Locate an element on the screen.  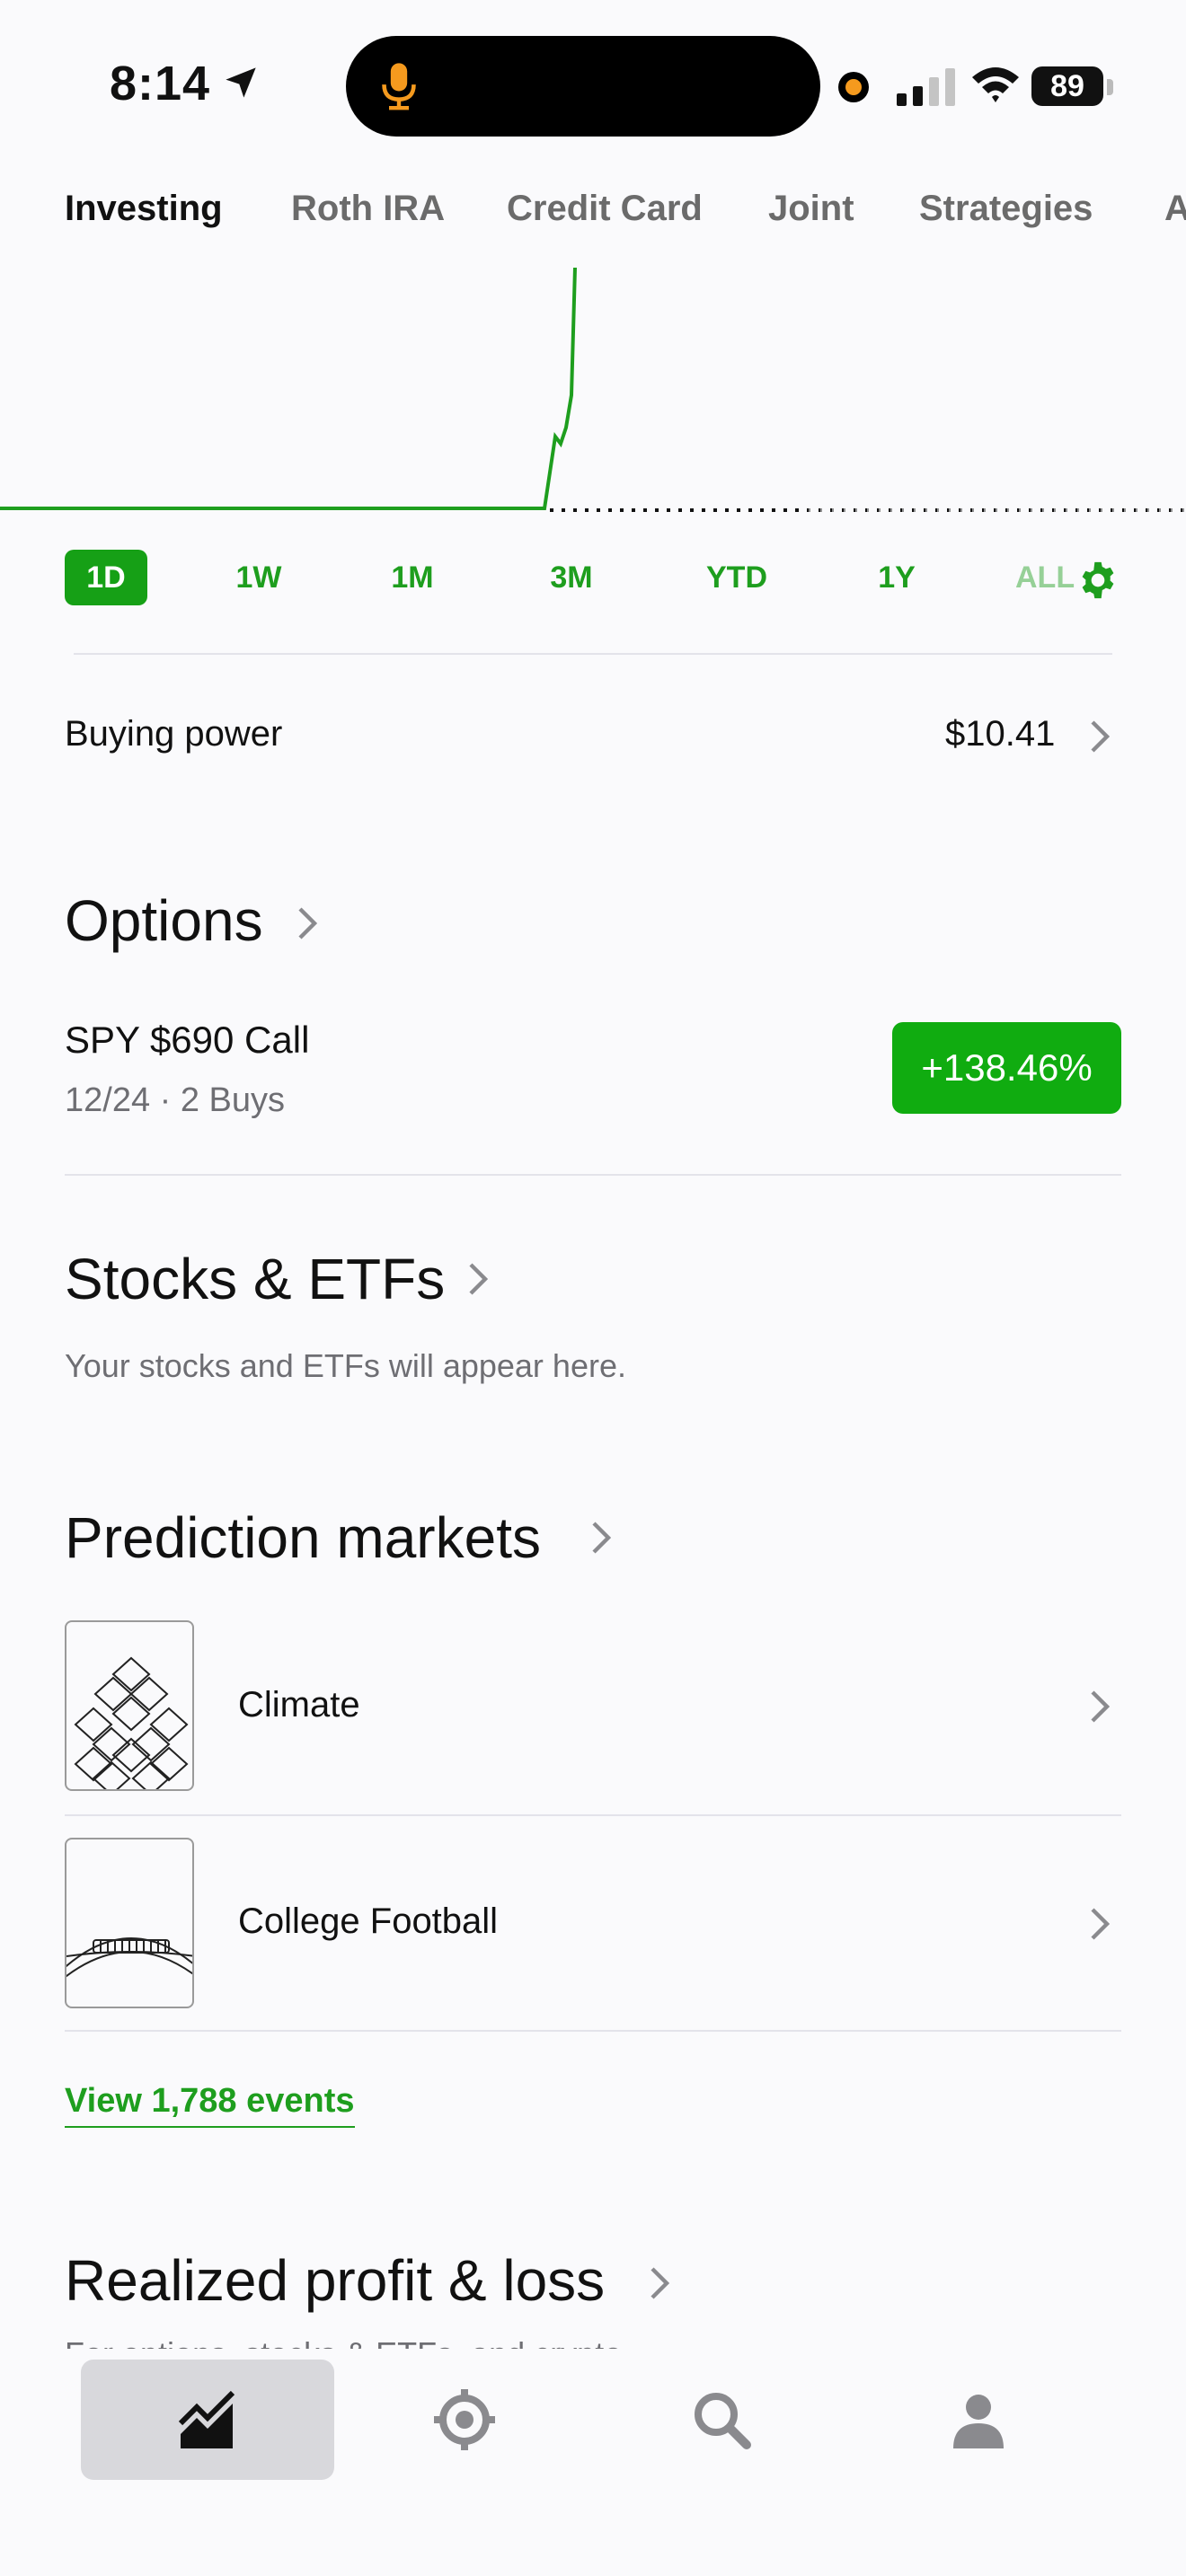
microphone-icon is located at coordinates (399, 86).